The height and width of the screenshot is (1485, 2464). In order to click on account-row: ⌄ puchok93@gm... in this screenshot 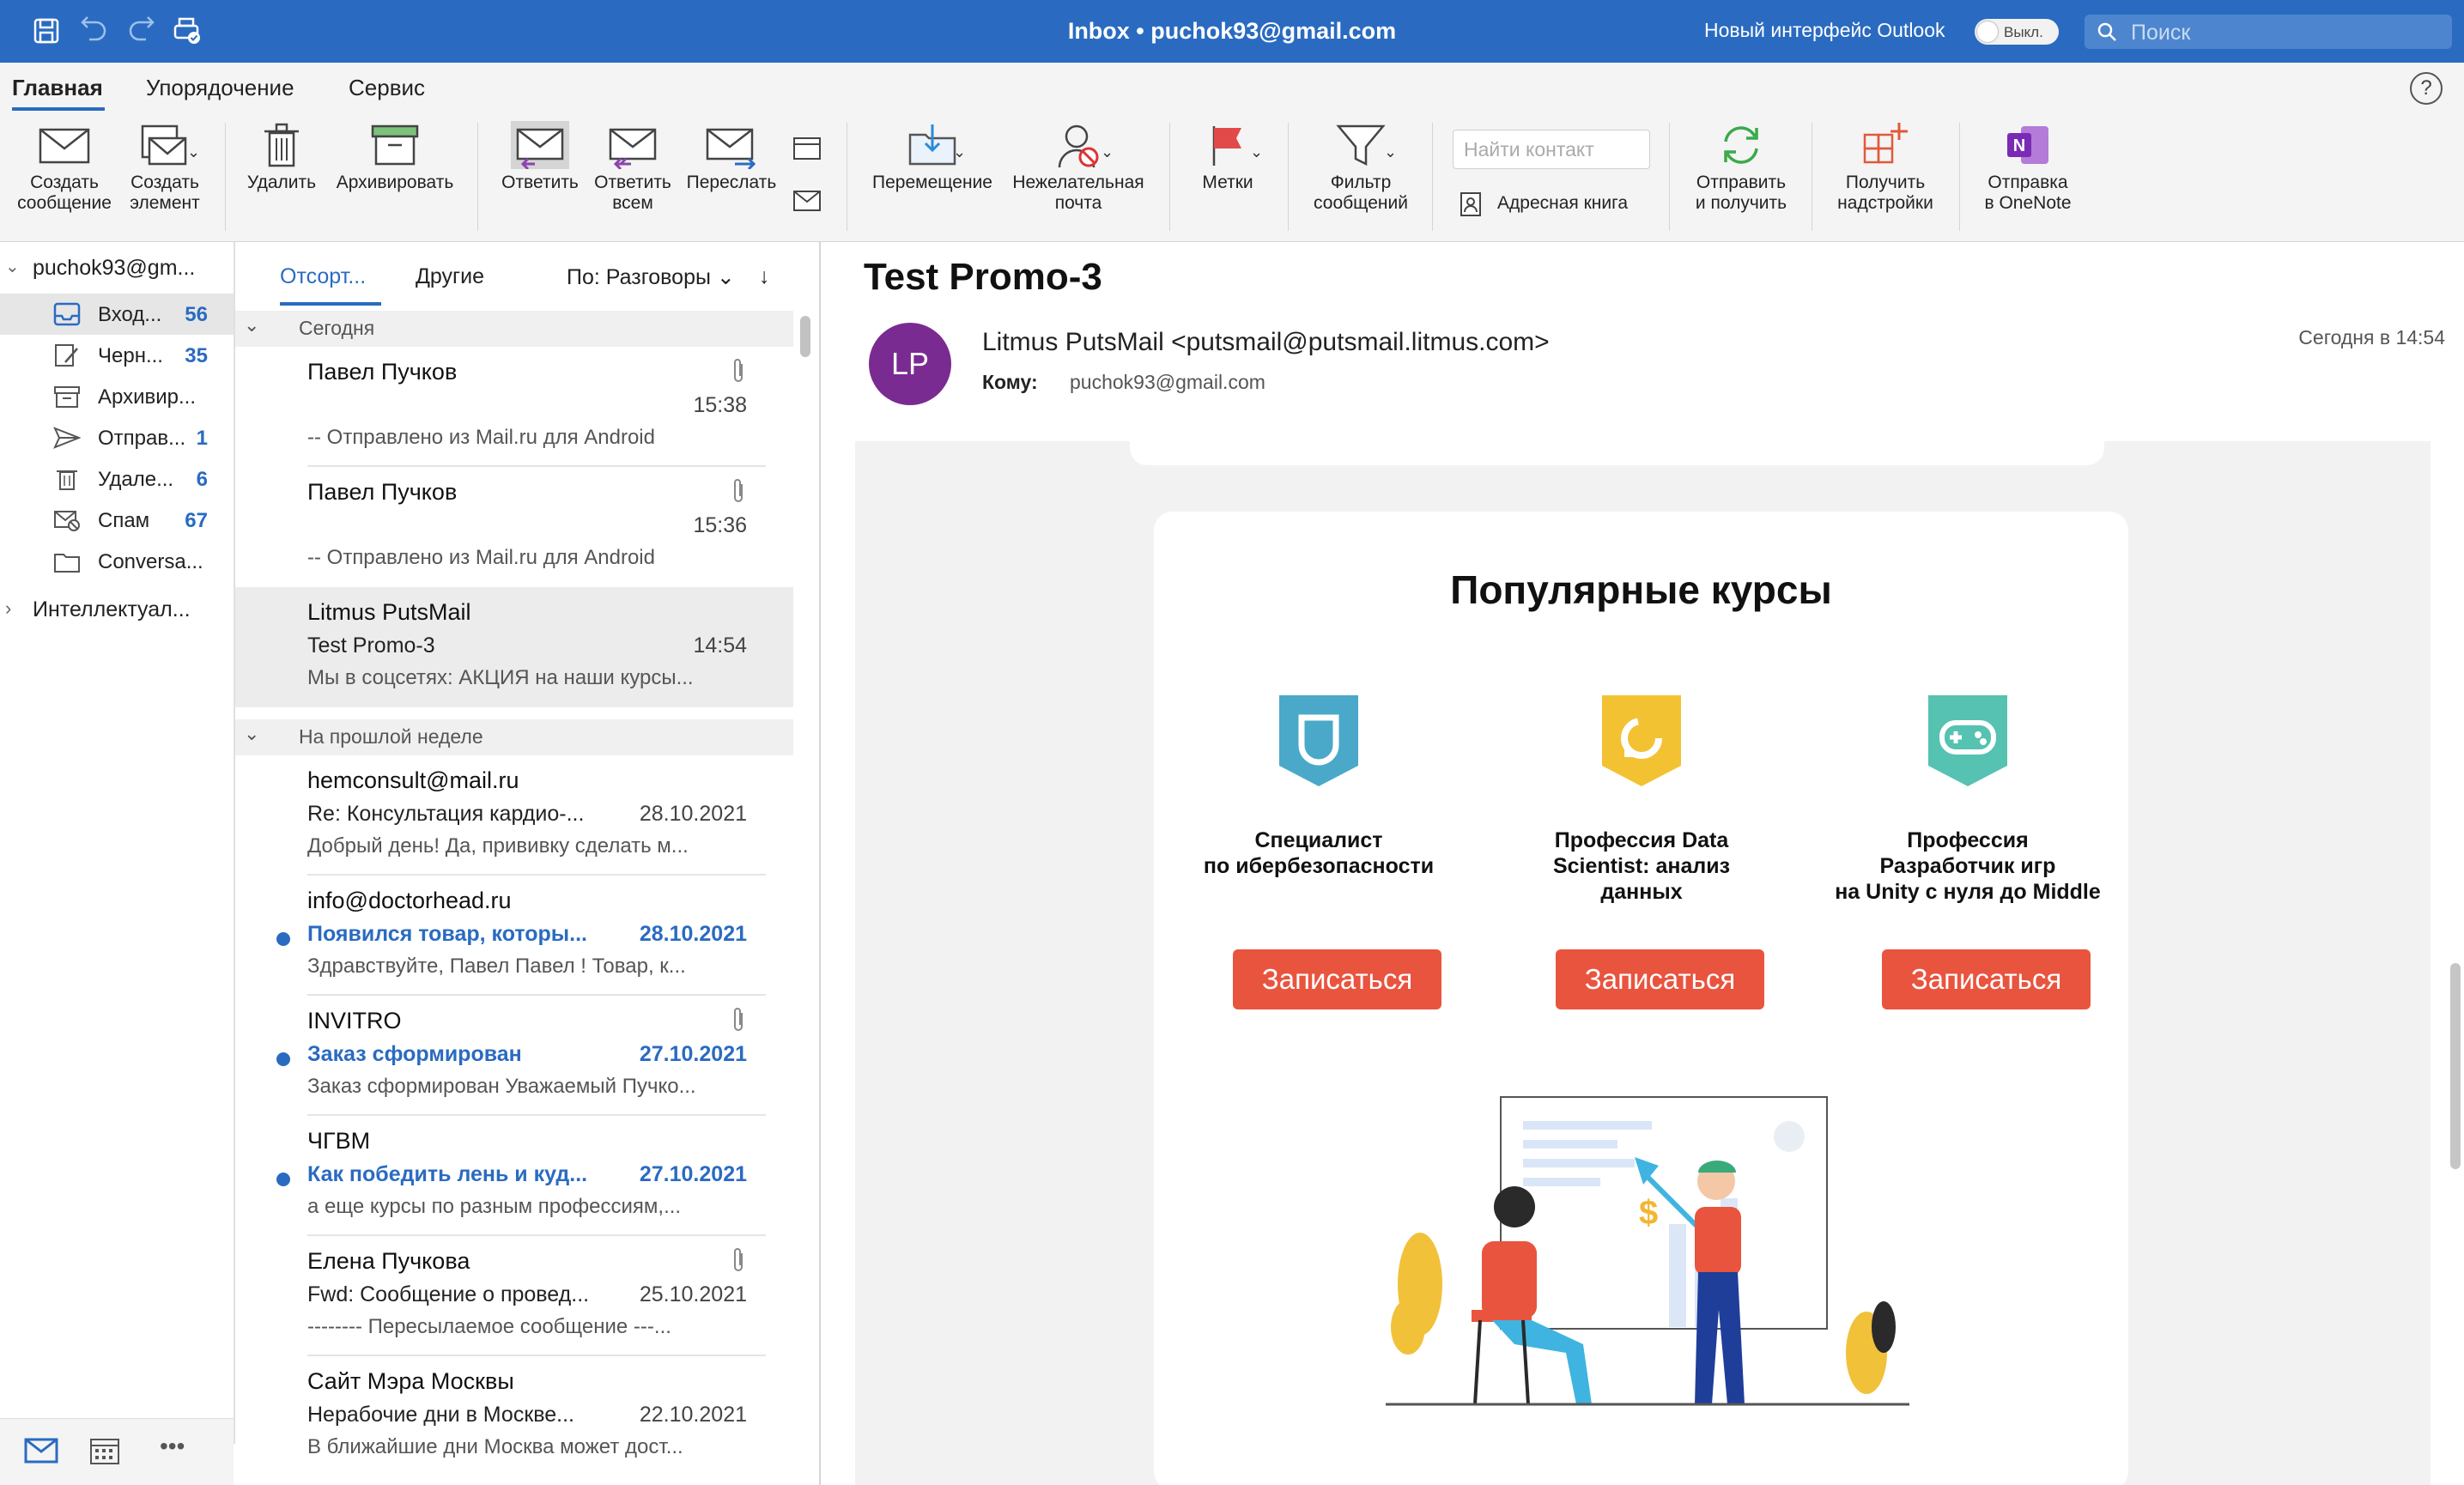, I will do `click(117, 271)`.